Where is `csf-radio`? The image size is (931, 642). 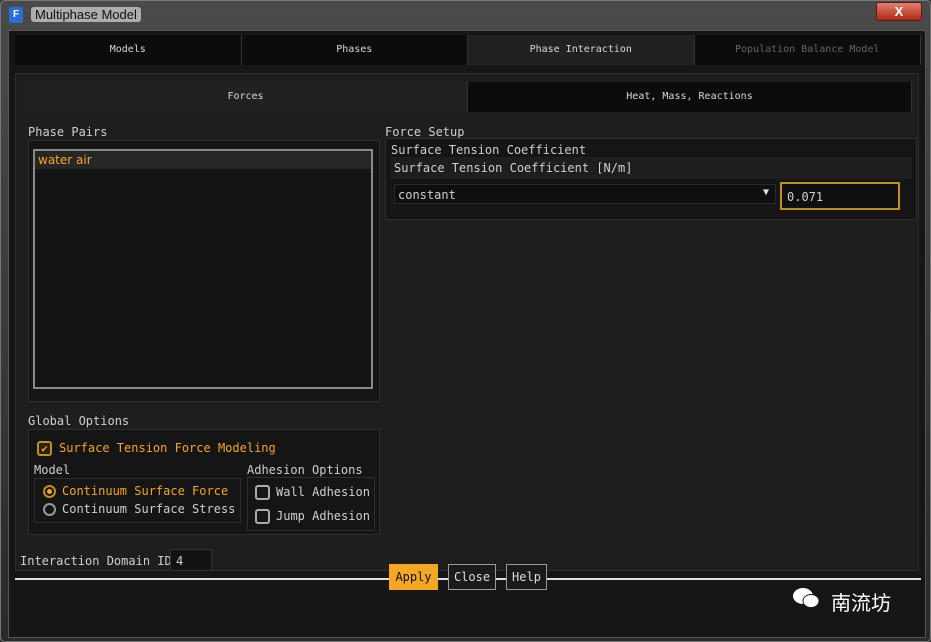
csf-radio is located at coordinates (49, 491).